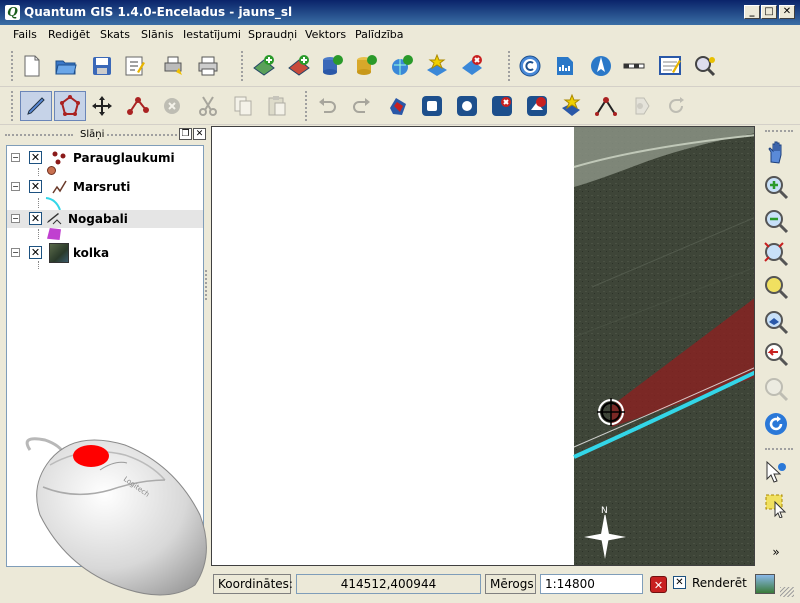  What do you see at coordinates (679, 582) in the screenshot?
I see `render-checkbox: ✕` at bounding box center [679, 582].